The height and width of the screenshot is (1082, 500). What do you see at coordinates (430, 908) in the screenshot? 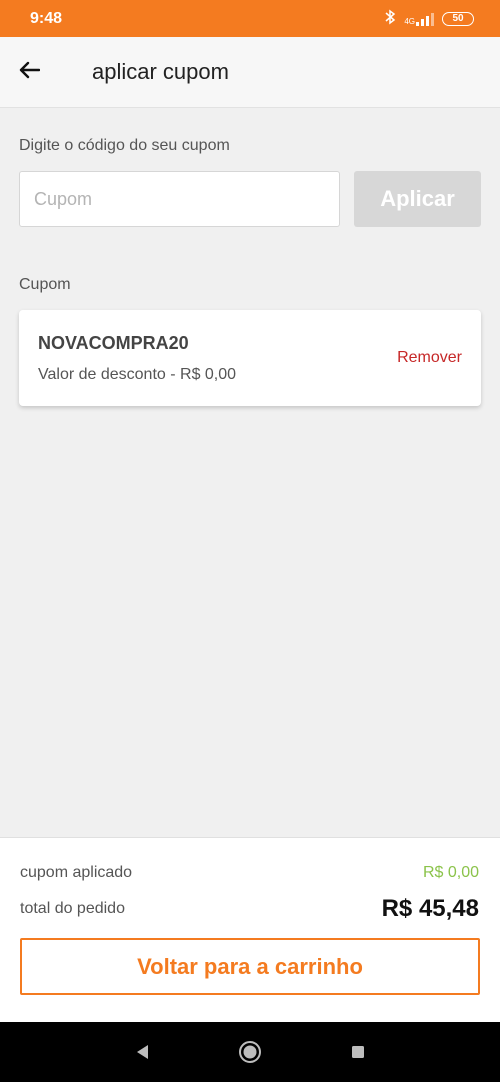
I see `order-total-value: R$ 45,48` at bounding box center [430, 908].